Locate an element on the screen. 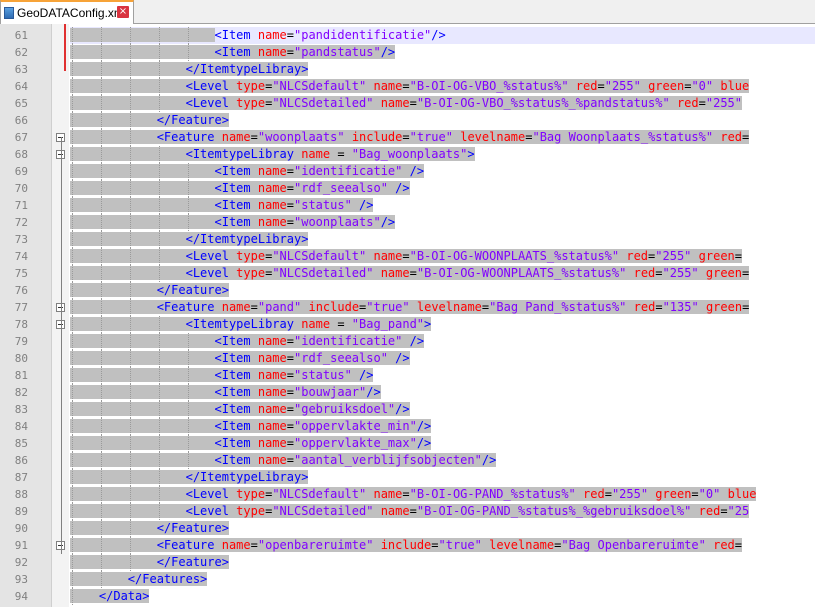 The width and height of the screenshot is (815, 607). code-line: 81 <Item name="status" /> is located at coordinates (407, 375).